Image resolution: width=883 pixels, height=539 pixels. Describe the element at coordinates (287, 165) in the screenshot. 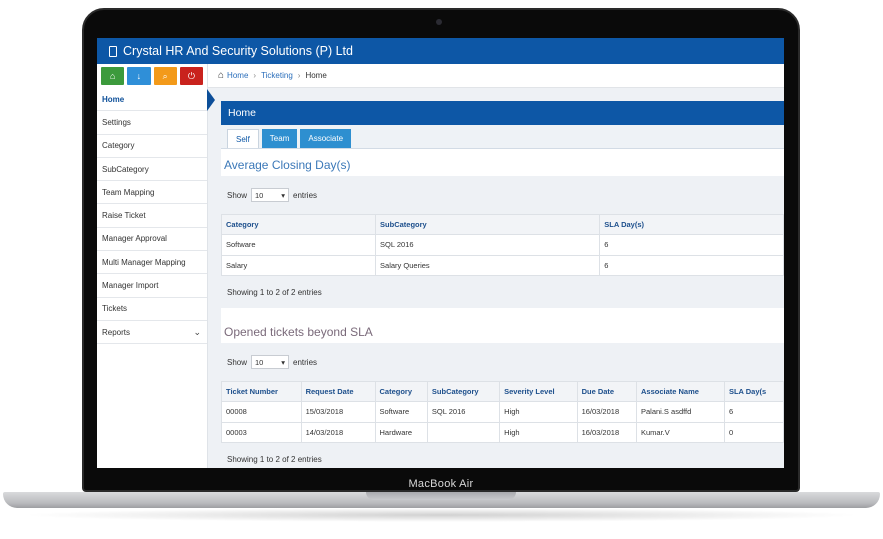

I see `closing-section-title: Average Closing Day(s)` at that location.